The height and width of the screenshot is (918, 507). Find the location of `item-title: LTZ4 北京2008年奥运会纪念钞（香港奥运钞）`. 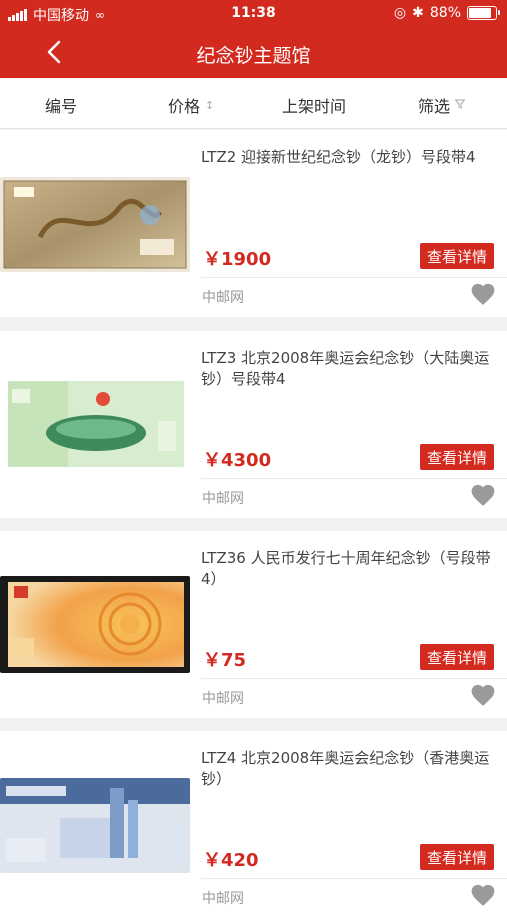

item-title: LTZ4 北京2008年奥运会纪念钞（香港奥运钞） is located at coordinates (345, 768).